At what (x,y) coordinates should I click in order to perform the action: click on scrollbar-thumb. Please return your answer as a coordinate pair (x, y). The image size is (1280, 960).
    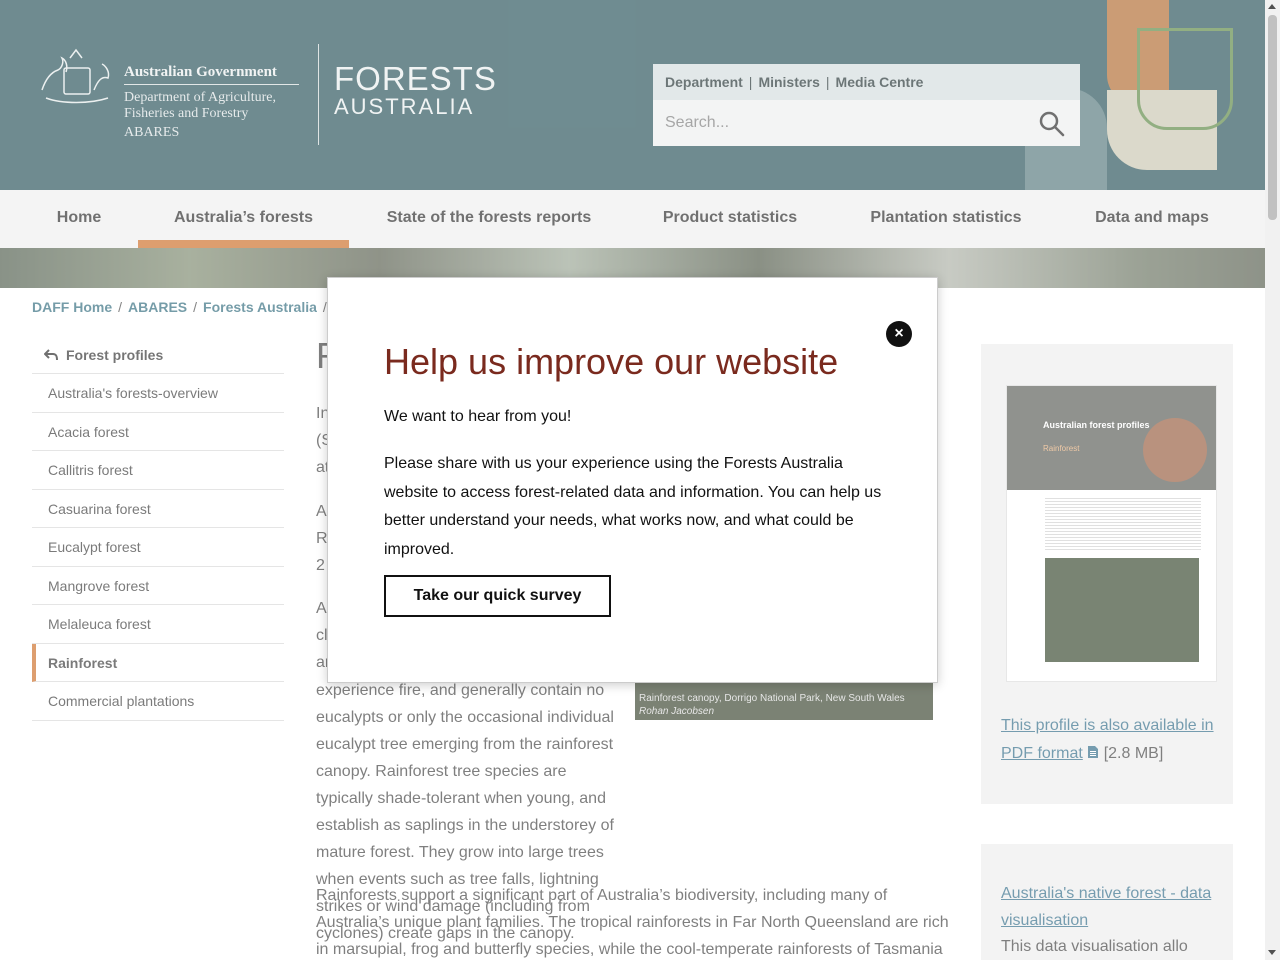
    Looking at the image, I should click on (1272, 117).